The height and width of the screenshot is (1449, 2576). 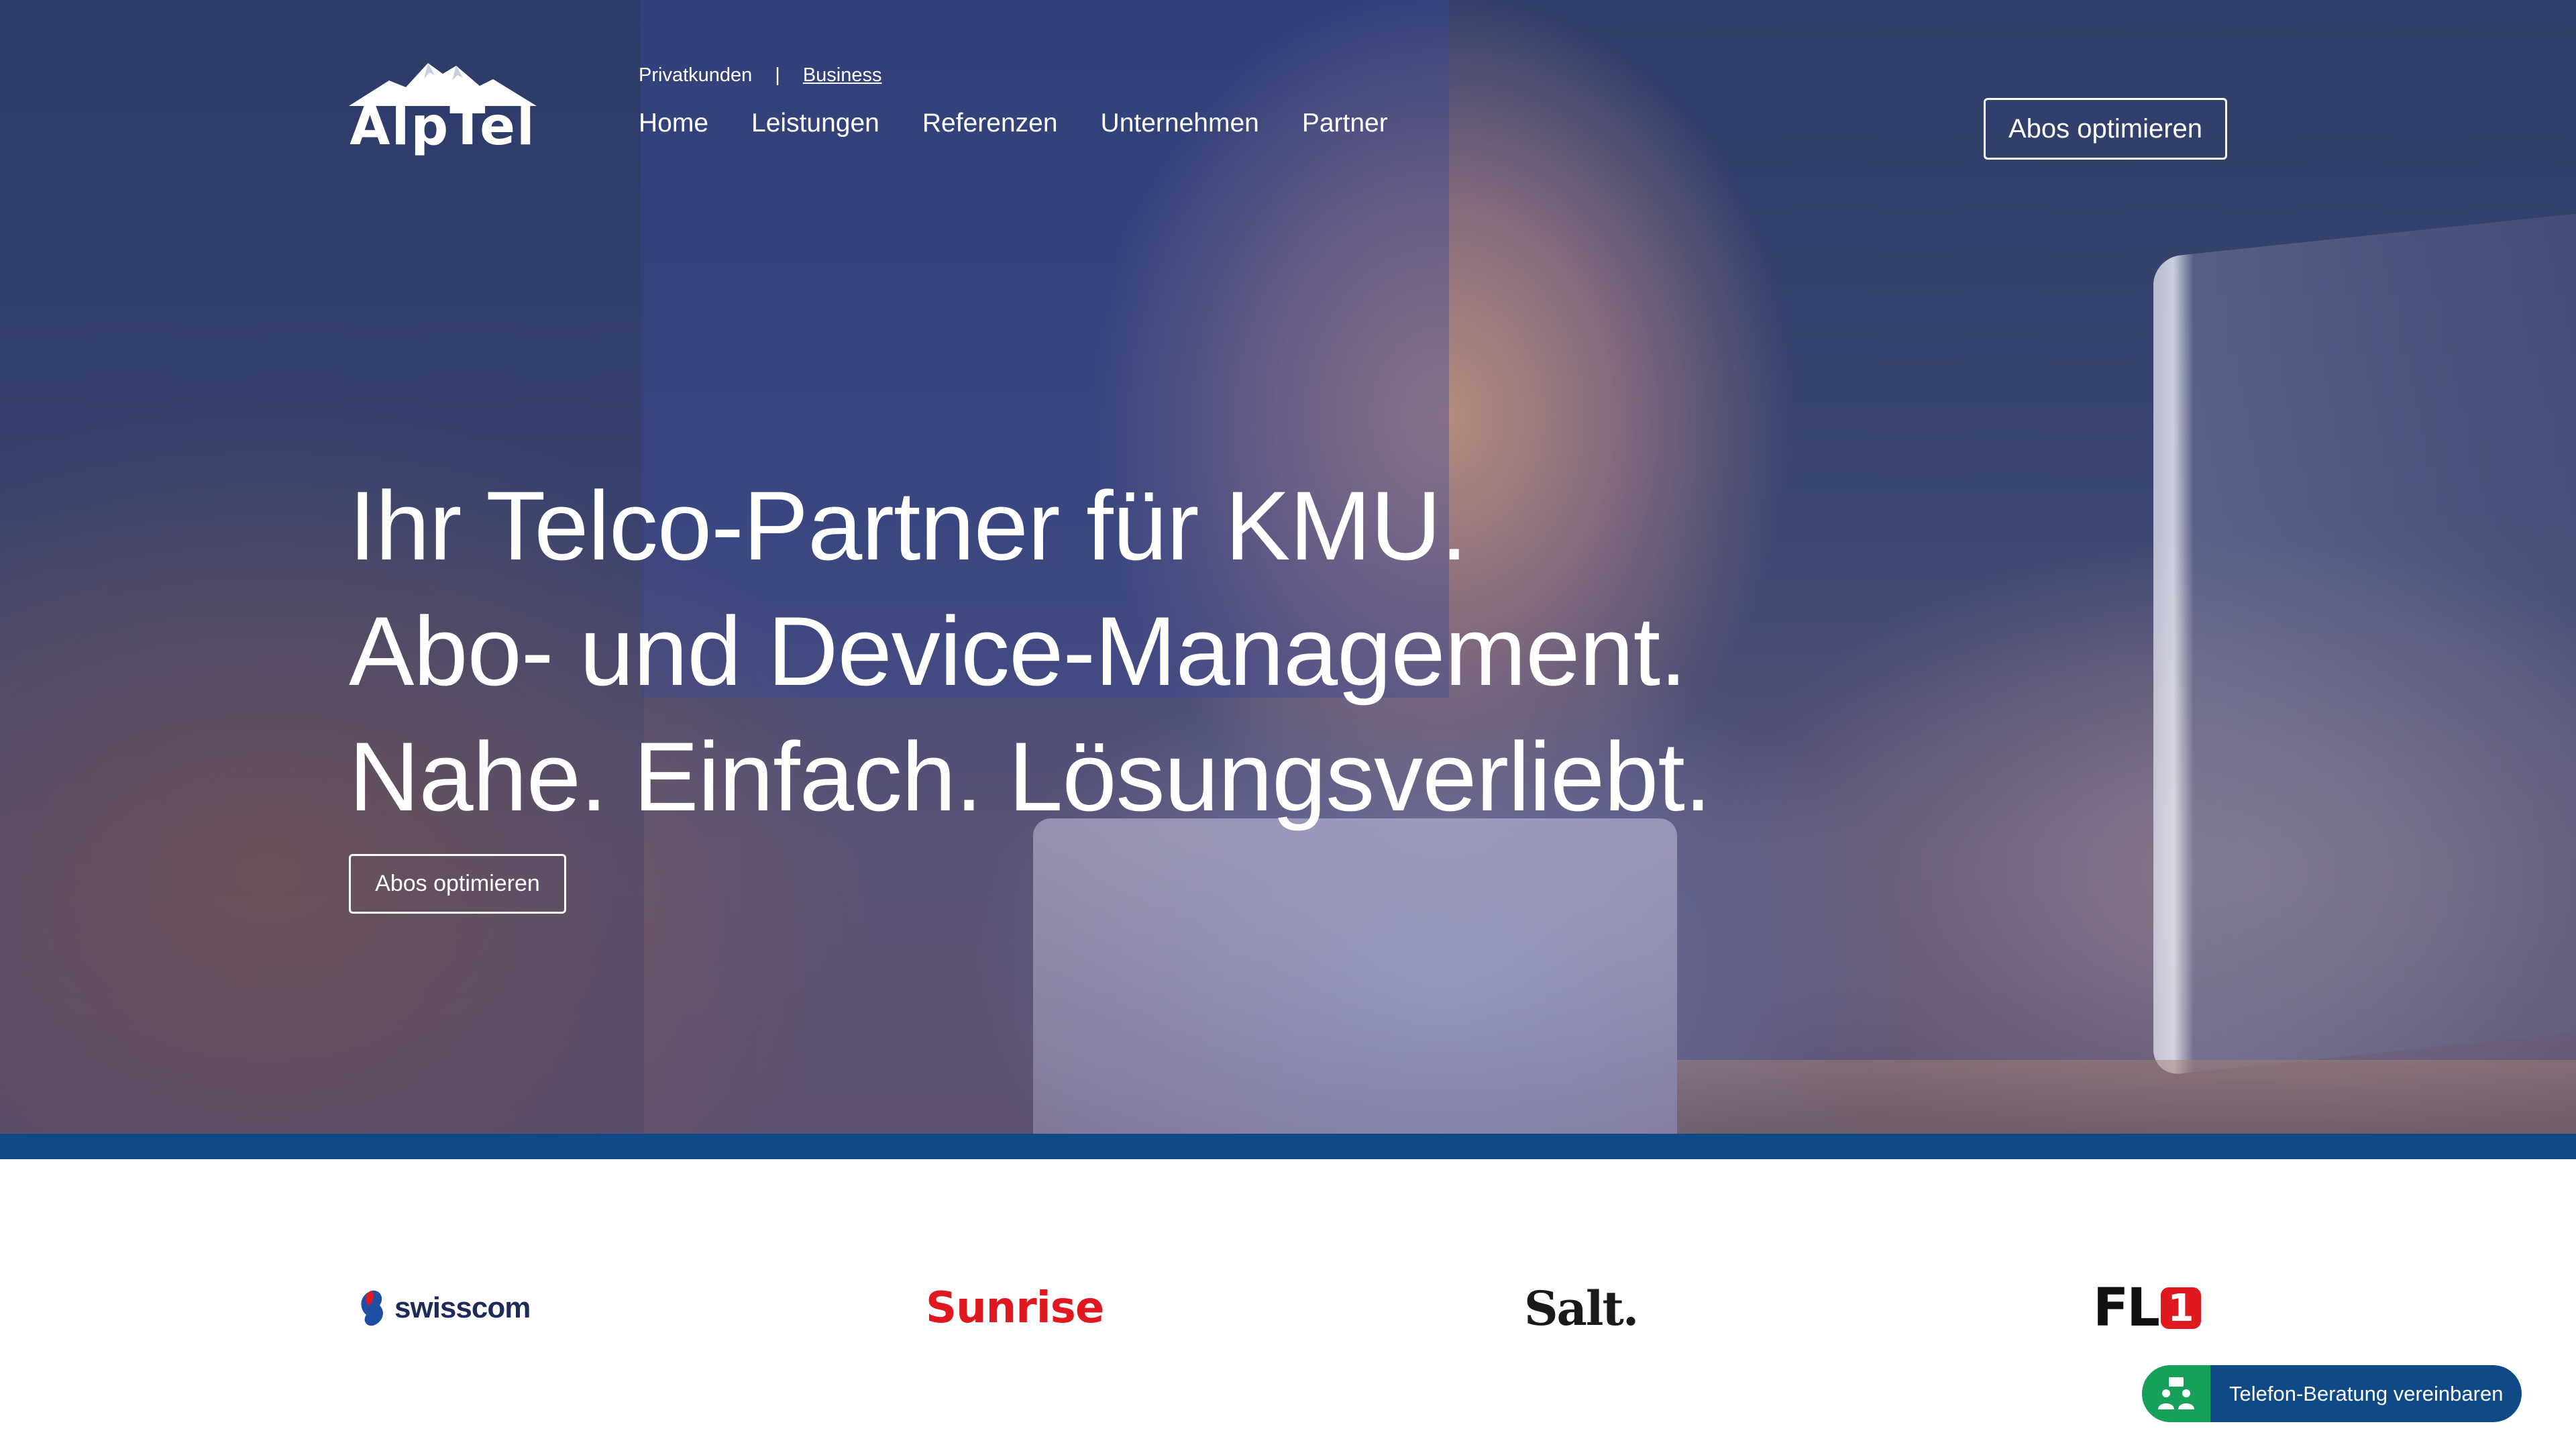 I want to click on alptel-logo: AlpTel, so click(x=443, y=107).